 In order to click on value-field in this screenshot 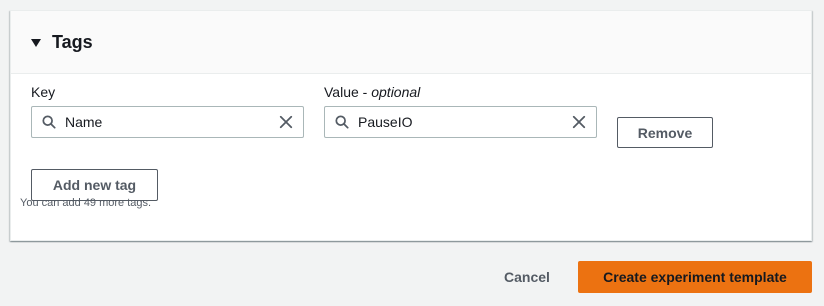, I will do `click(460, 122)`.